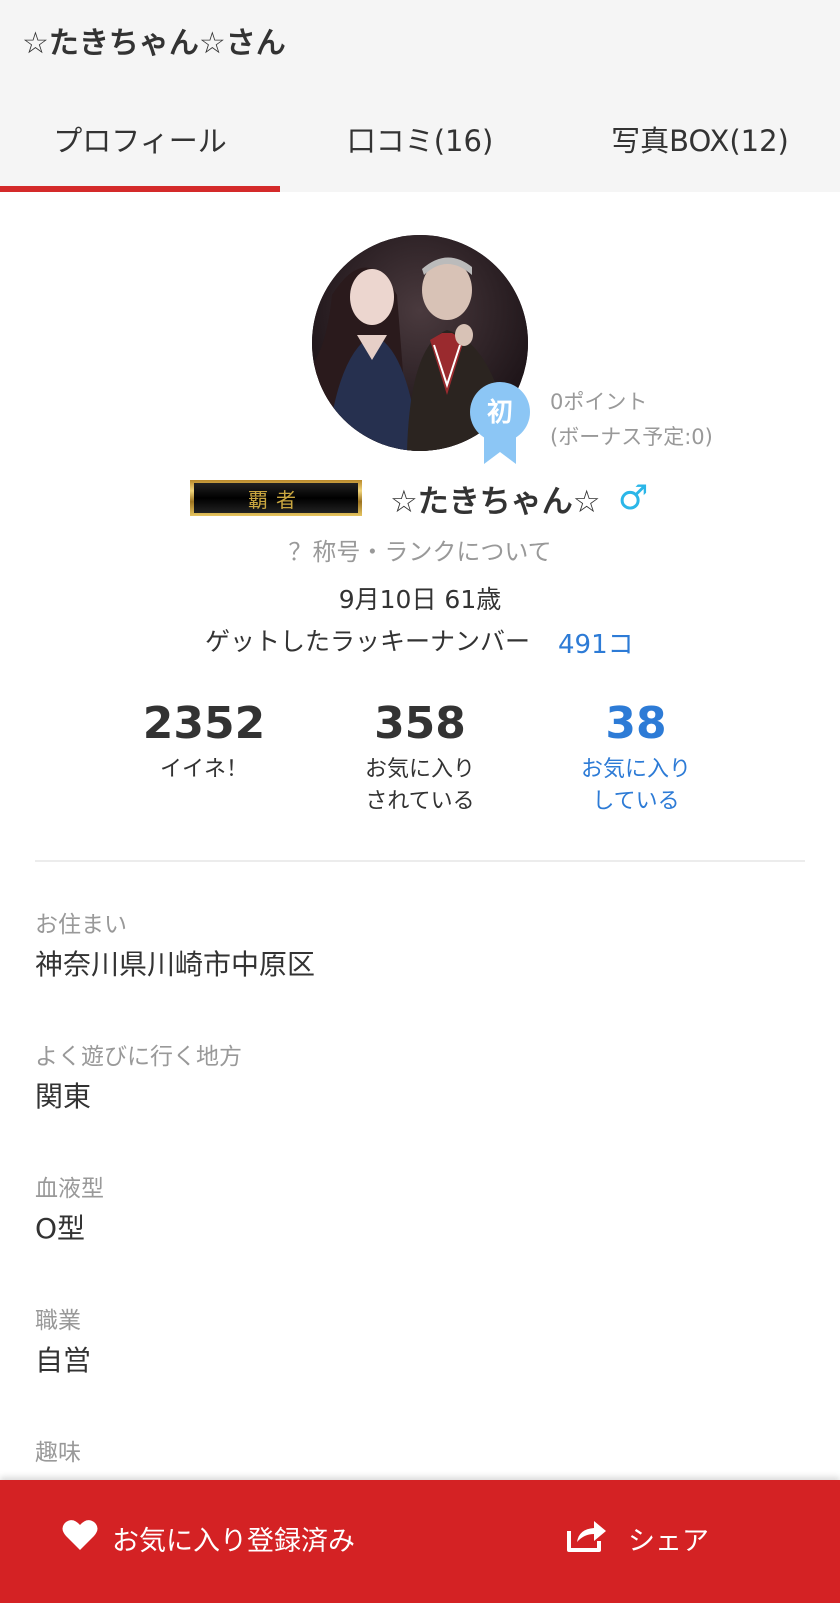  Describe the element at coordinates (668, 1541) in the screenshot. I see `share-button-label: シェア` at that location.